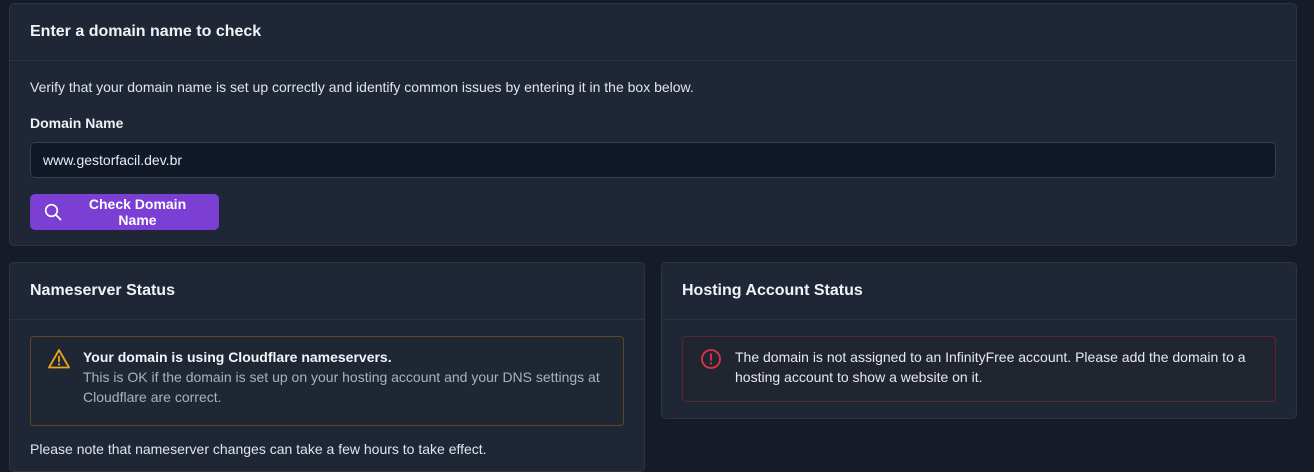 The width and height of the screenshot is (1314, 472). I want to click on hosting-status-title: Hosting Account Status, so click(979, 291).